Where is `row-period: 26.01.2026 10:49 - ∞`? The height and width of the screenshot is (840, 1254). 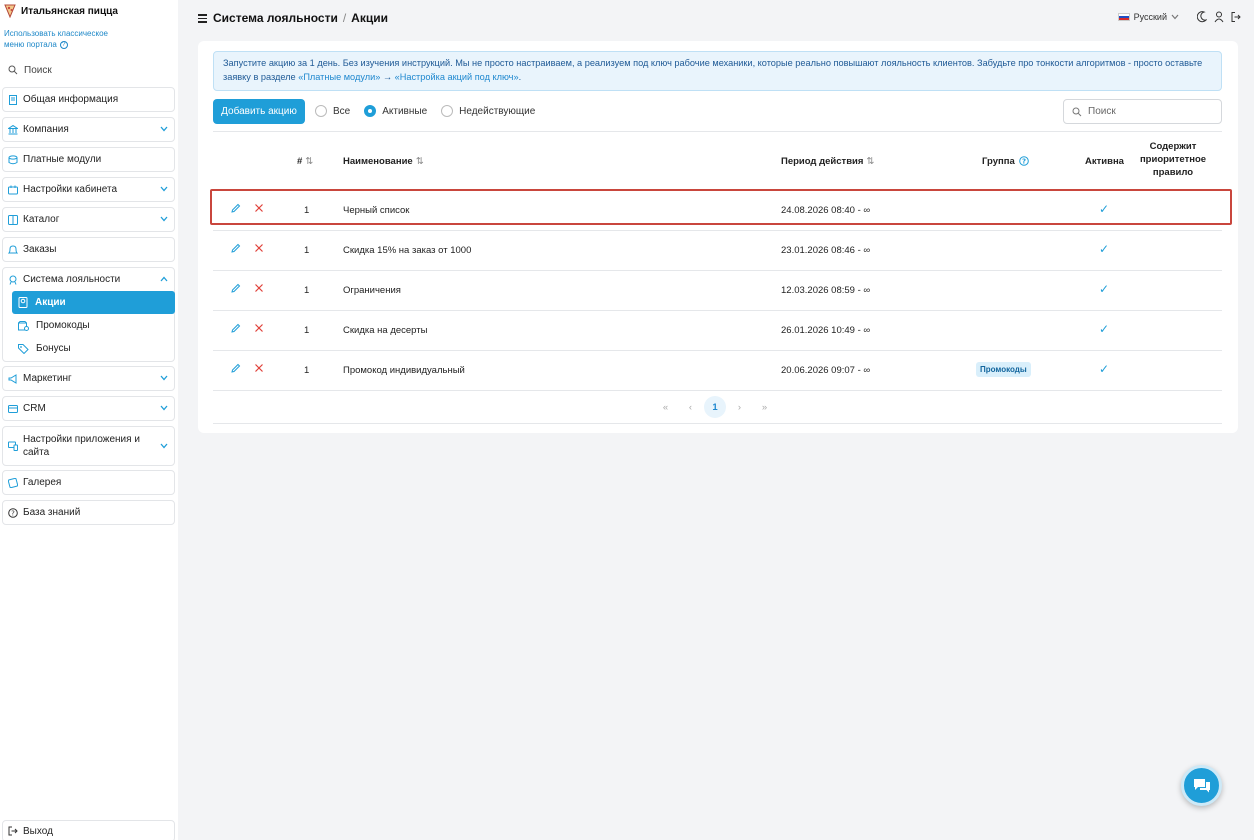 row-period: 26.01.2026 10:49 - ∞ is located at coordinates (826, 330).